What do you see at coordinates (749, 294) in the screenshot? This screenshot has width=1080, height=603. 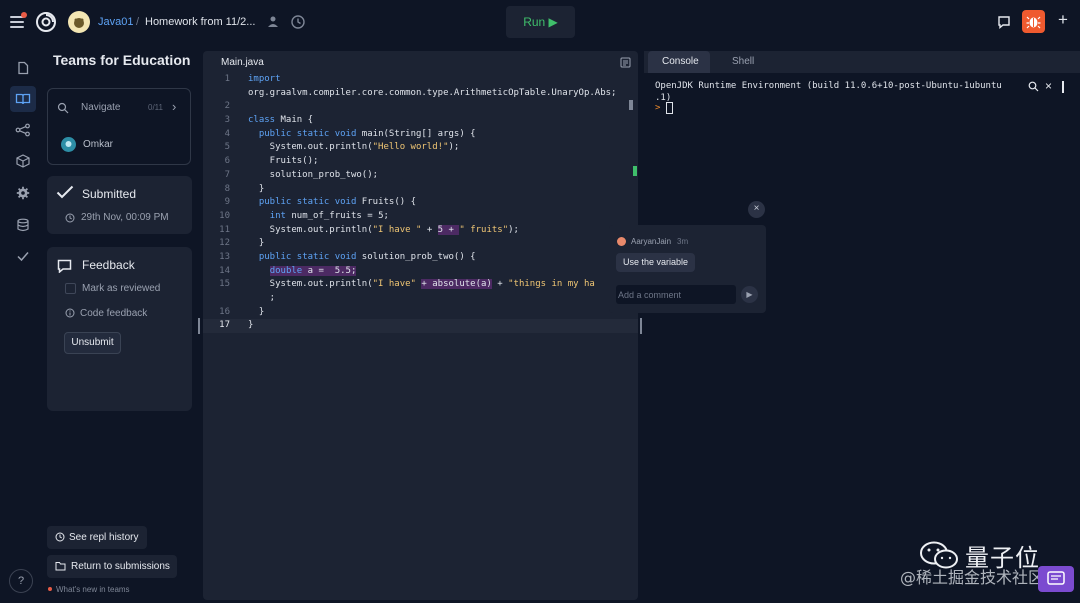 I see `send-comment-button: ▶` at bounding box center [749, 294].